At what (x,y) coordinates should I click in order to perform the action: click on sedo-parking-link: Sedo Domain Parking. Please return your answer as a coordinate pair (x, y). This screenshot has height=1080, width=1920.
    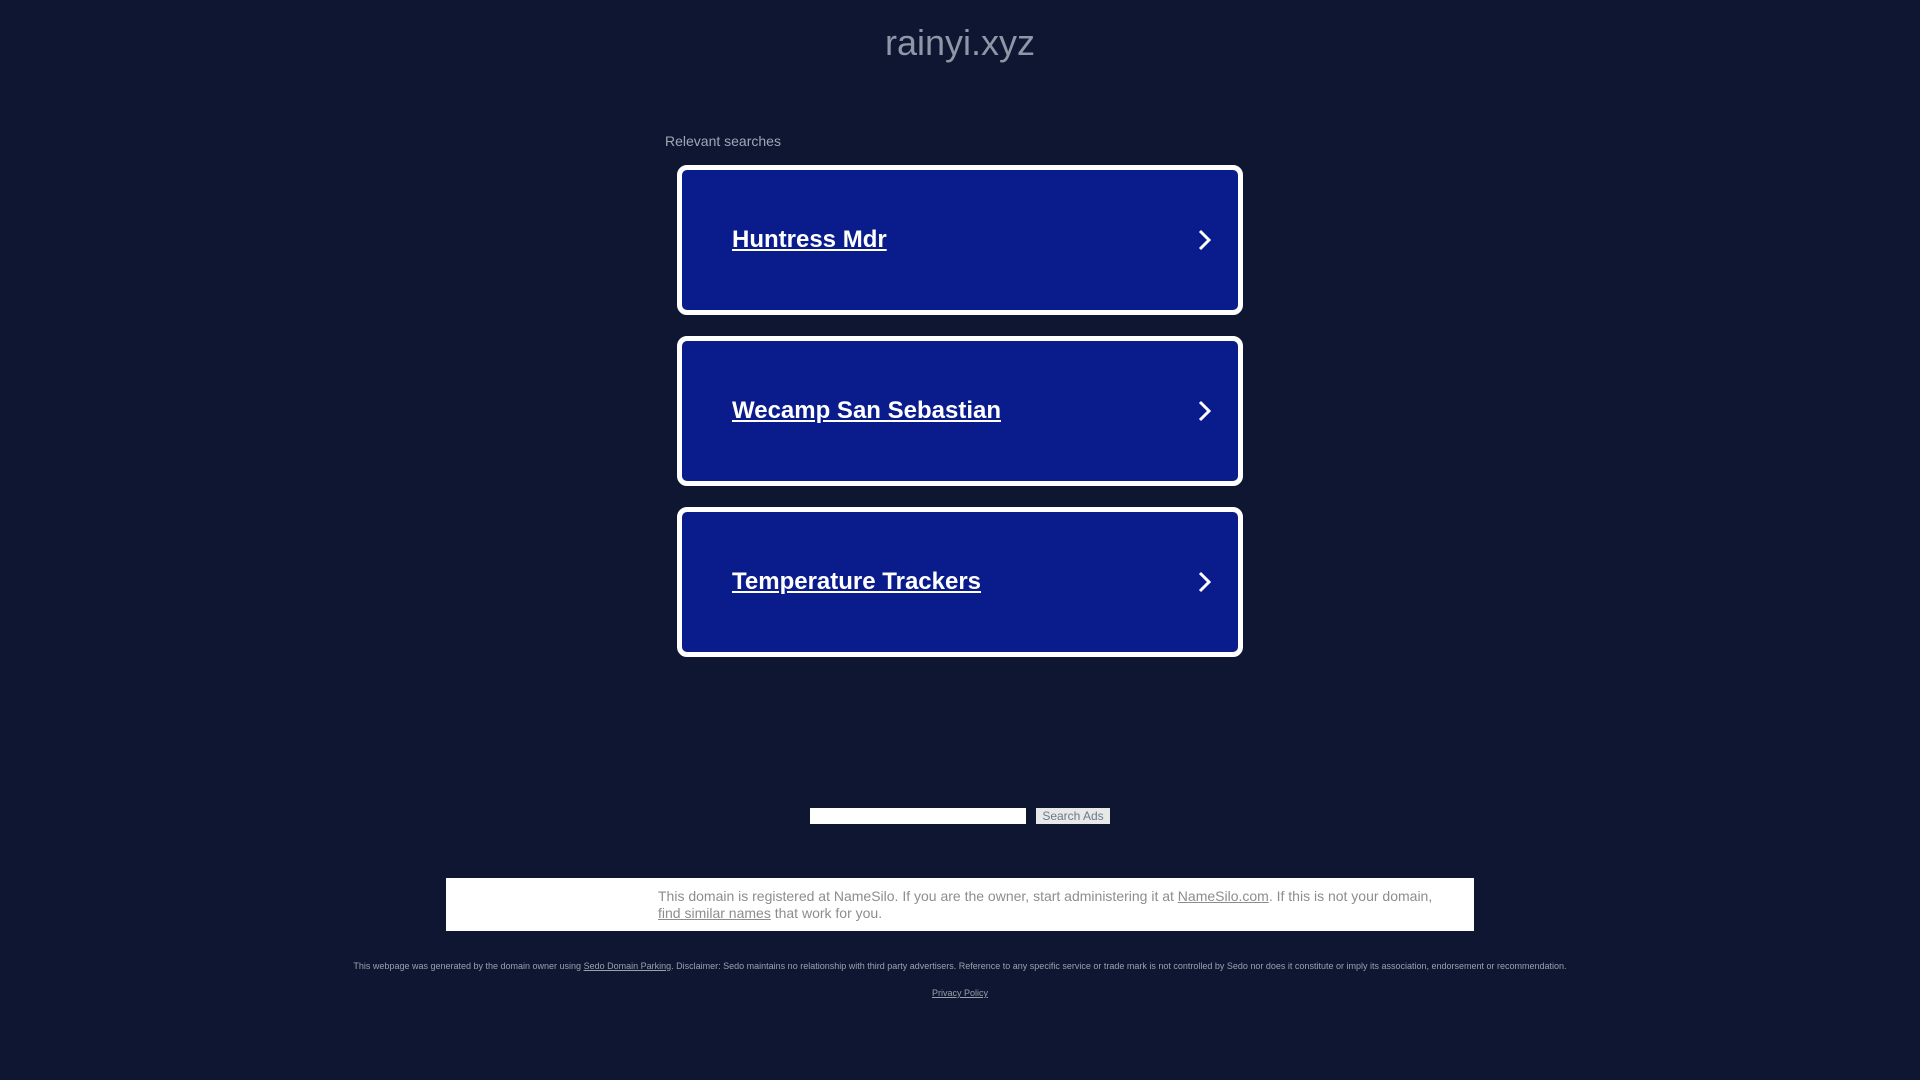
    Looking at the image, I should click on (628, 966).